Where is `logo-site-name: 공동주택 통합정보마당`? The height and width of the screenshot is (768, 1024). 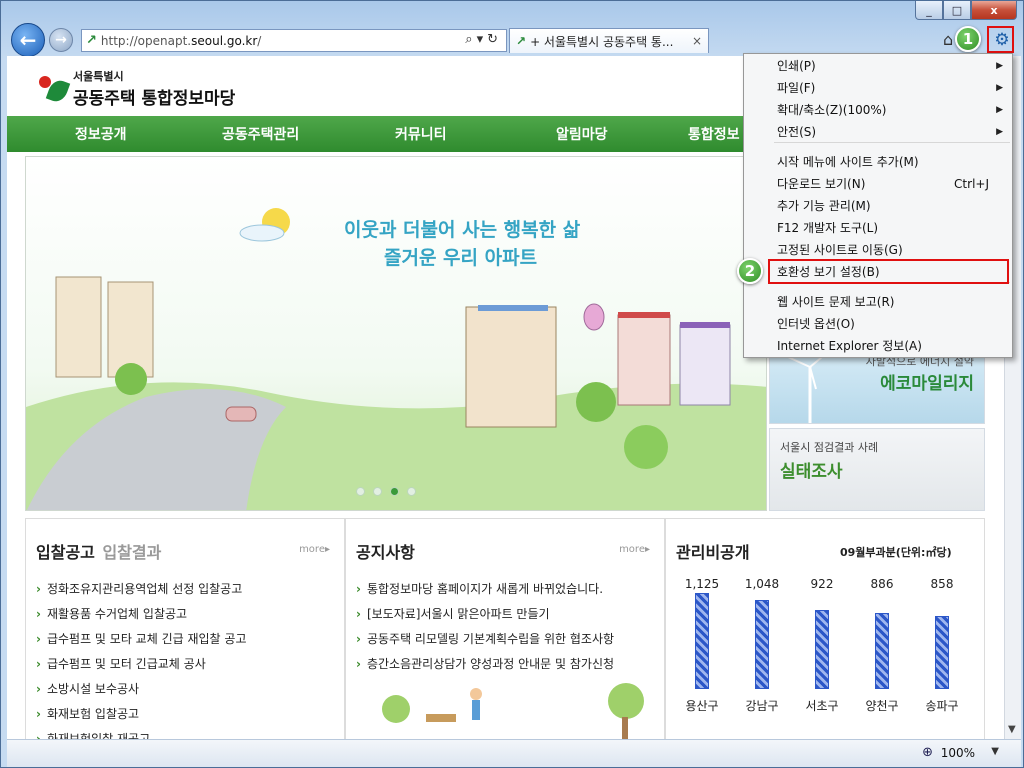 logo-site-name: 공동주택 통합정보마당 is located at coordinates (154, 99).